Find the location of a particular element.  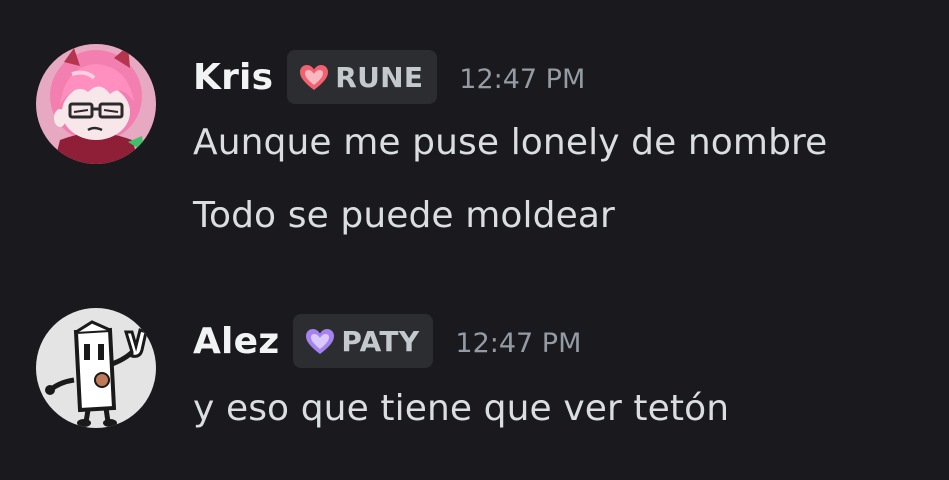

role-tag: PATY is located at coordinates (363, 341).